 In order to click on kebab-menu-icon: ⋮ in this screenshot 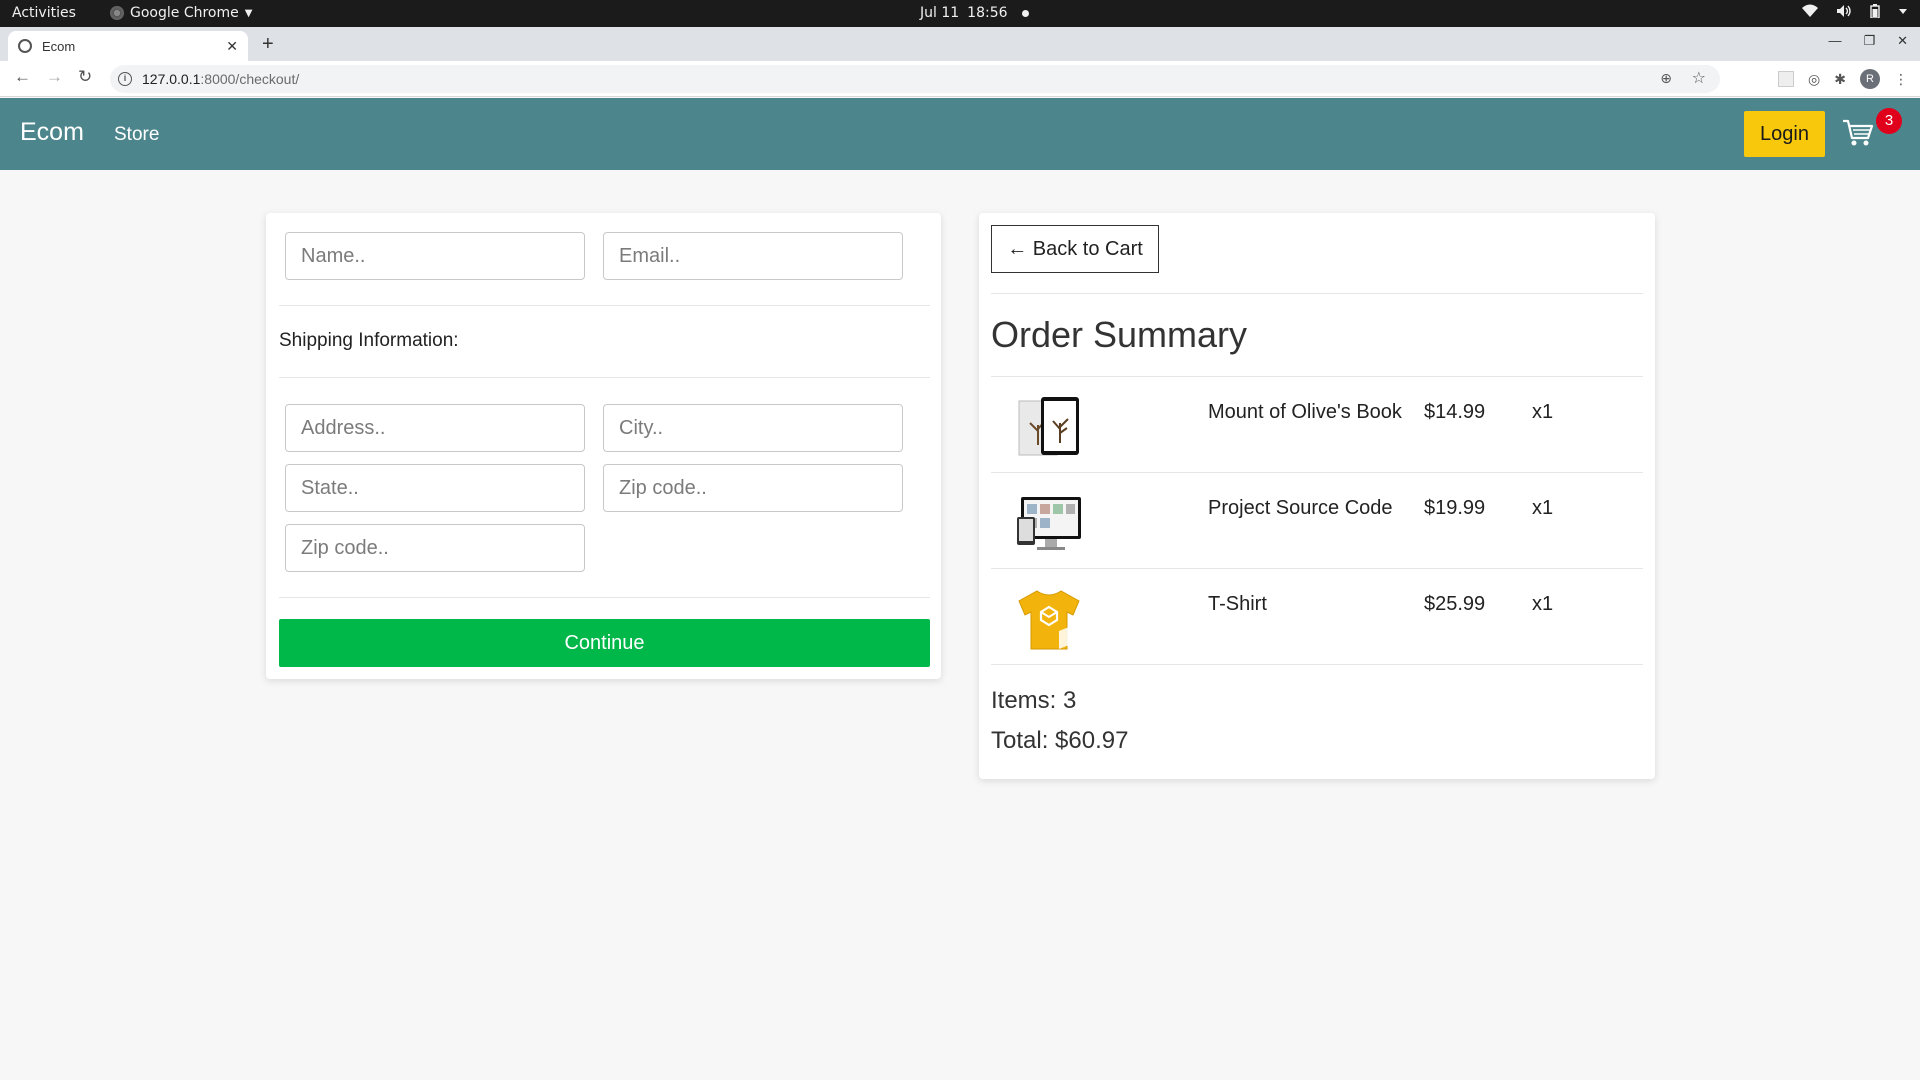, I will do `click(1901, 79)`.